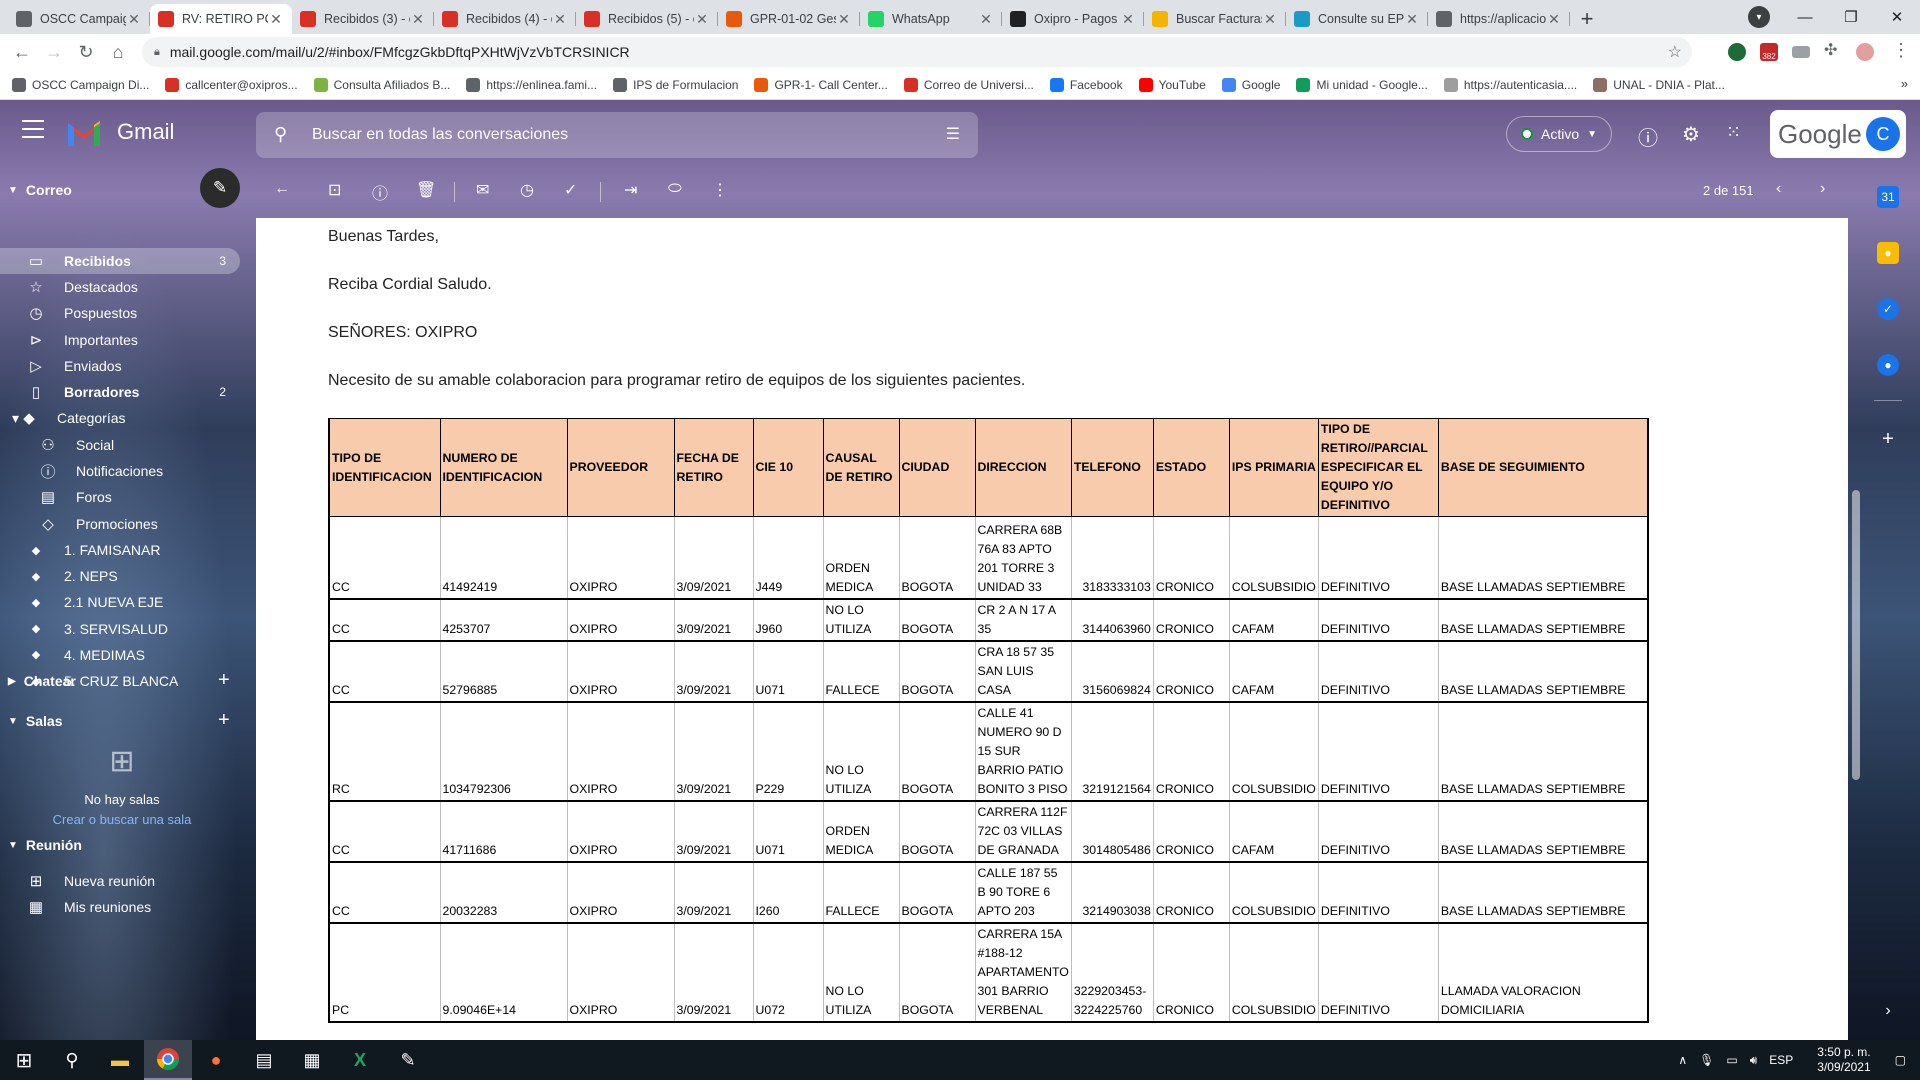  Describe the element at coordinates (647, 19) in the screenshot. I see `browser-tab: Recibidos (5) - c ✕` at that location.